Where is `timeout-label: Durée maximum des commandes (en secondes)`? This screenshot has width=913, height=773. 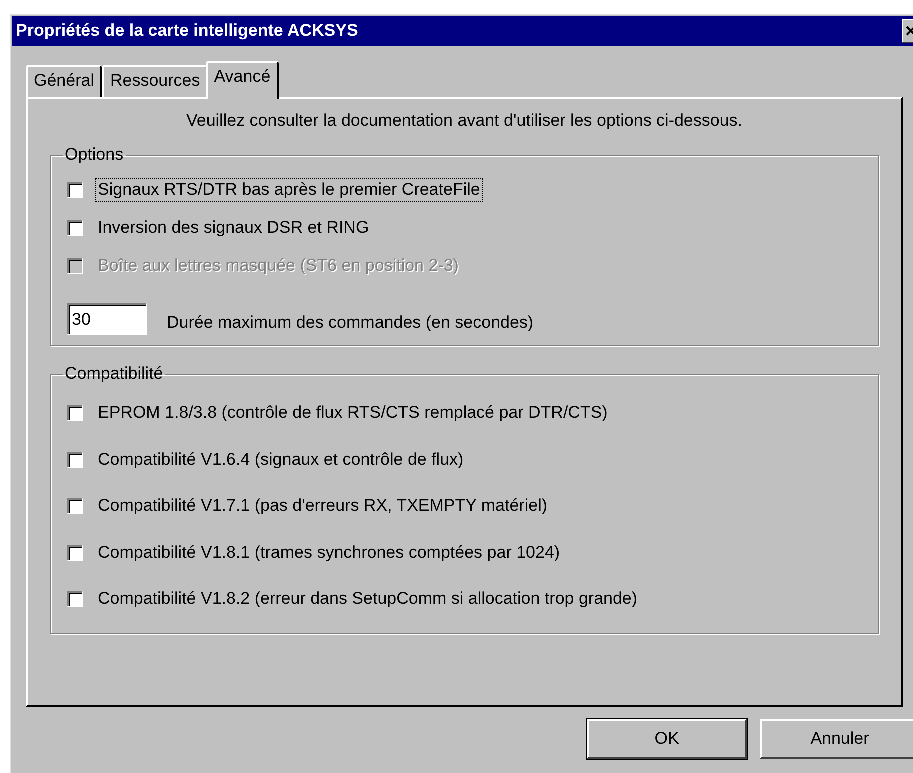 timeout-label: Durée maximum des commandes (en secondes) is located at coordinates (350, 323).